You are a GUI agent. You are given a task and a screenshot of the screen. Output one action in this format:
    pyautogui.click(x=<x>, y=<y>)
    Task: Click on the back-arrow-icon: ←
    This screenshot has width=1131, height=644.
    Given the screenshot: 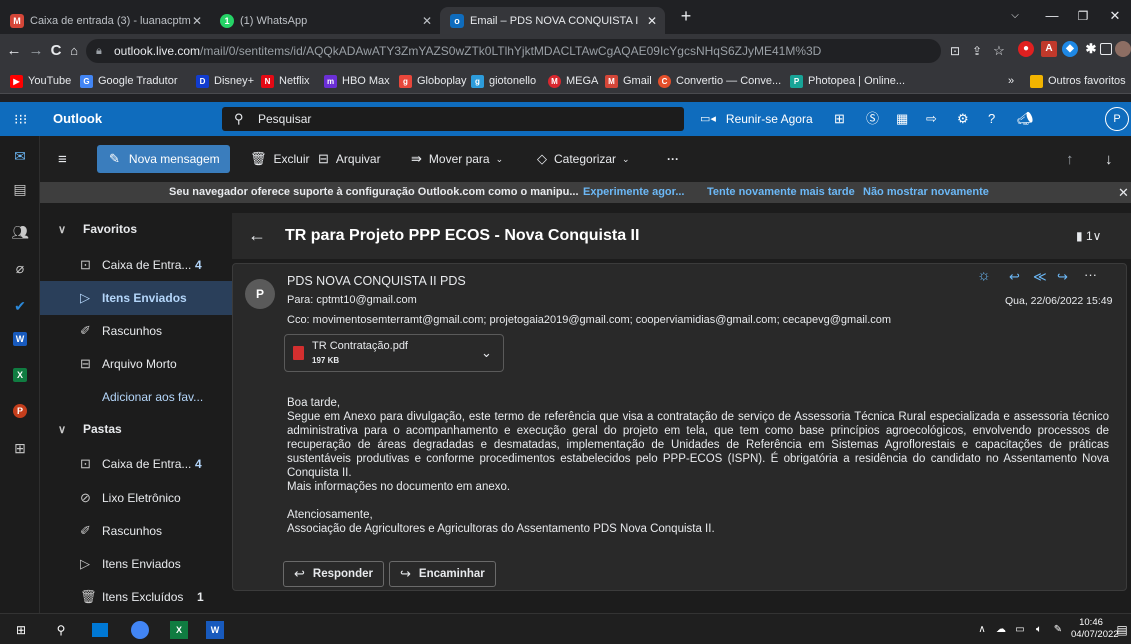 What is the action you would take?
    pyautogui.click(x=257, y=235)
    